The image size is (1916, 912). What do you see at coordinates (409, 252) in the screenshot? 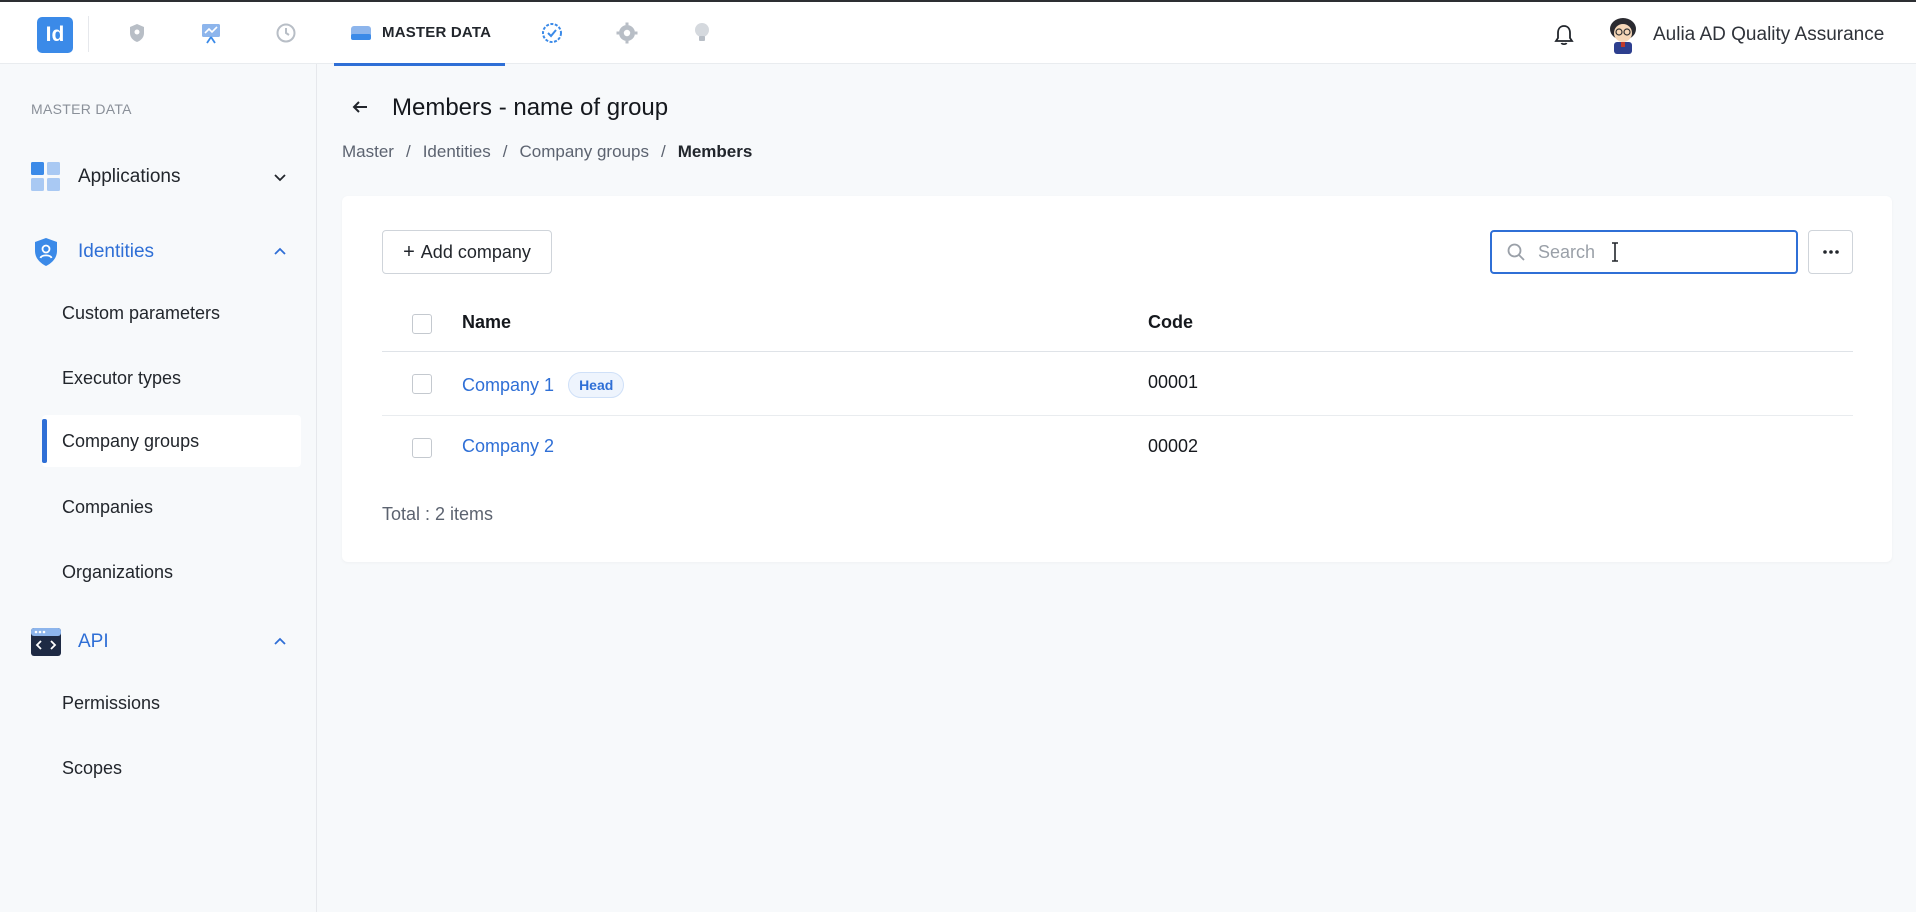
I see `plus-icon: +` at bounding box center [409, 252].